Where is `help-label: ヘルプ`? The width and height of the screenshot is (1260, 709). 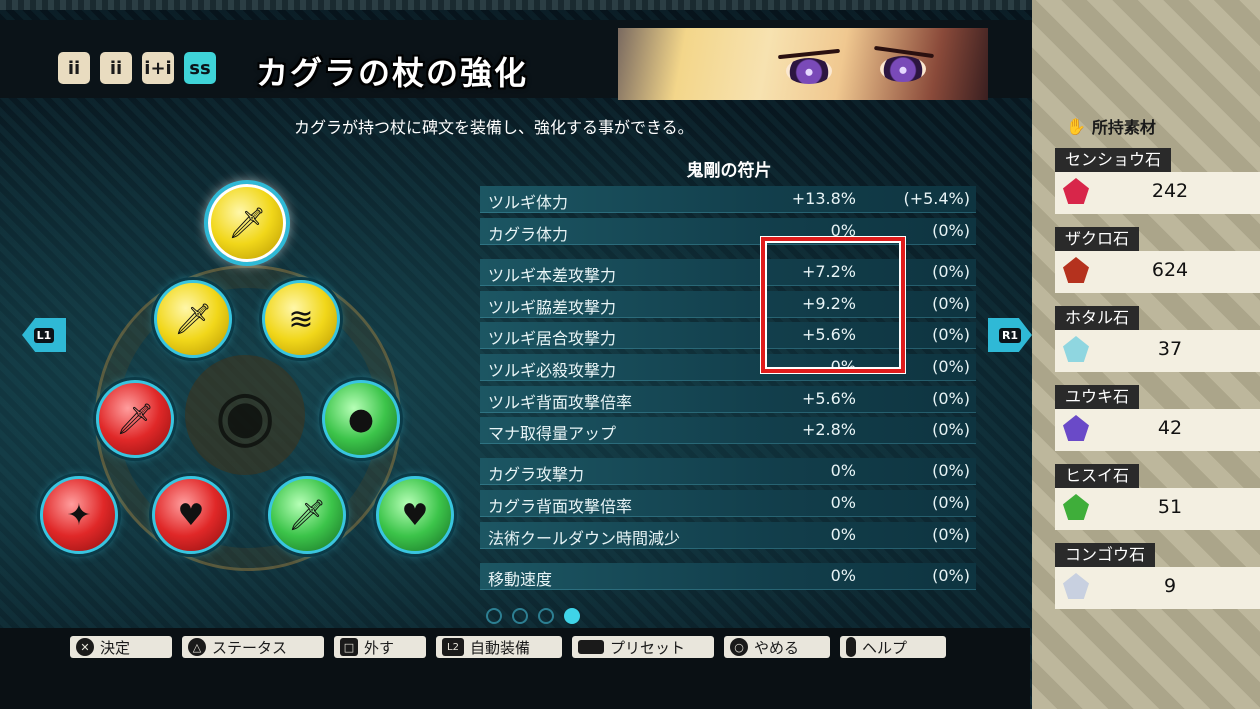
help-label: ヘルプ is located at coordinates (885, 647).